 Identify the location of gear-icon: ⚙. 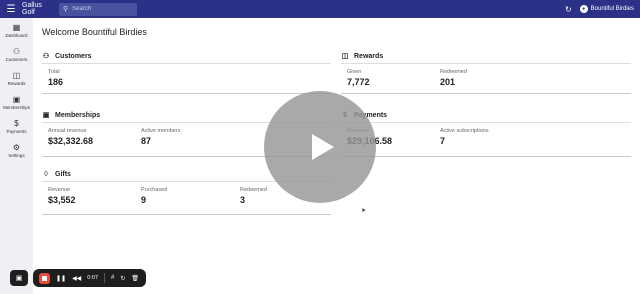
(16, 147).